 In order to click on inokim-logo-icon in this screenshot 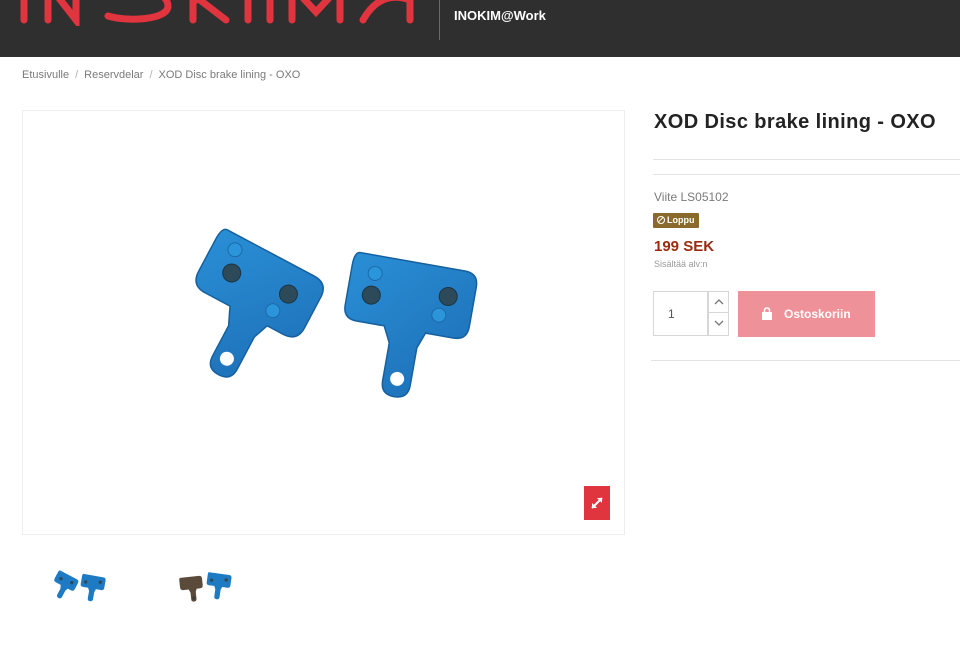, I will do `click(218, 13)`.